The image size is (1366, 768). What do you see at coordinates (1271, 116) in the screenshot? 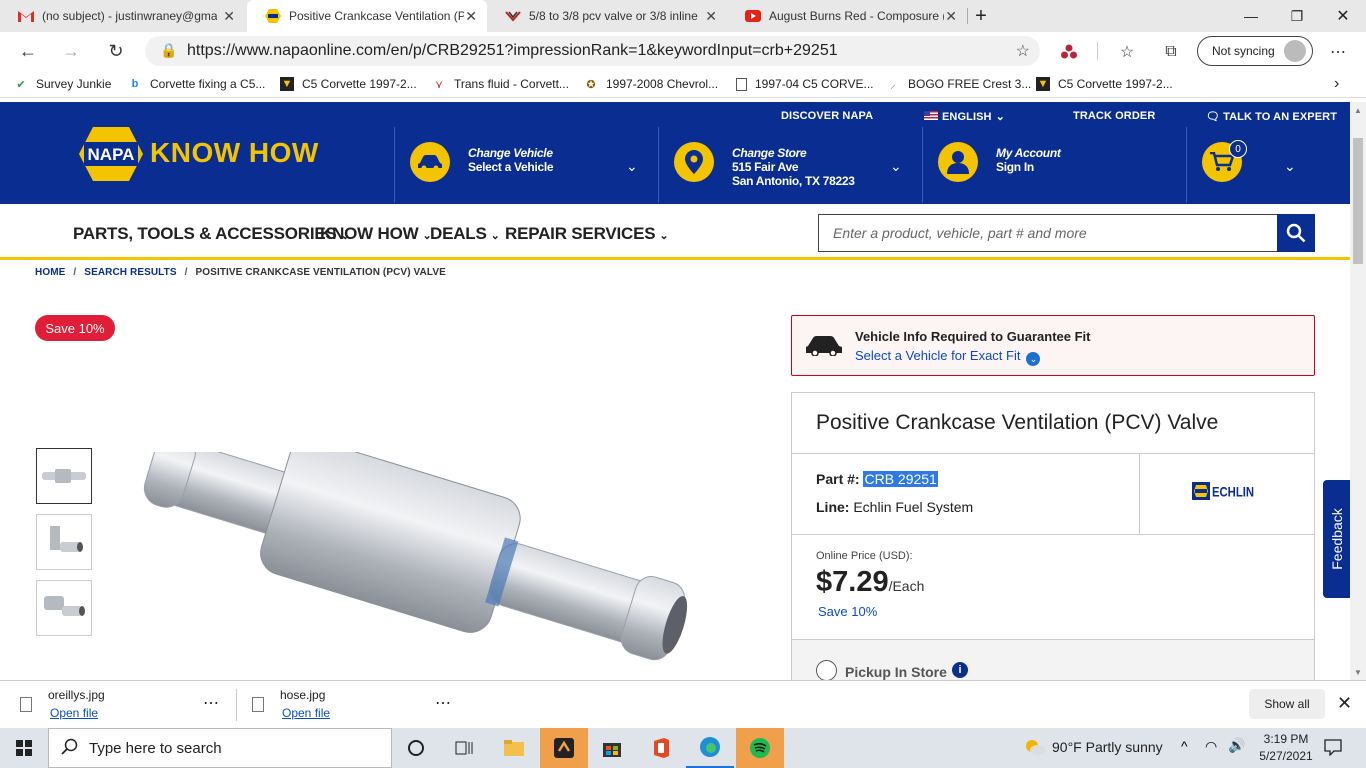
I see `talk-to-expert-link: 🗨 TALK TO AN EXPERT` at bounding box center [1271, 116].